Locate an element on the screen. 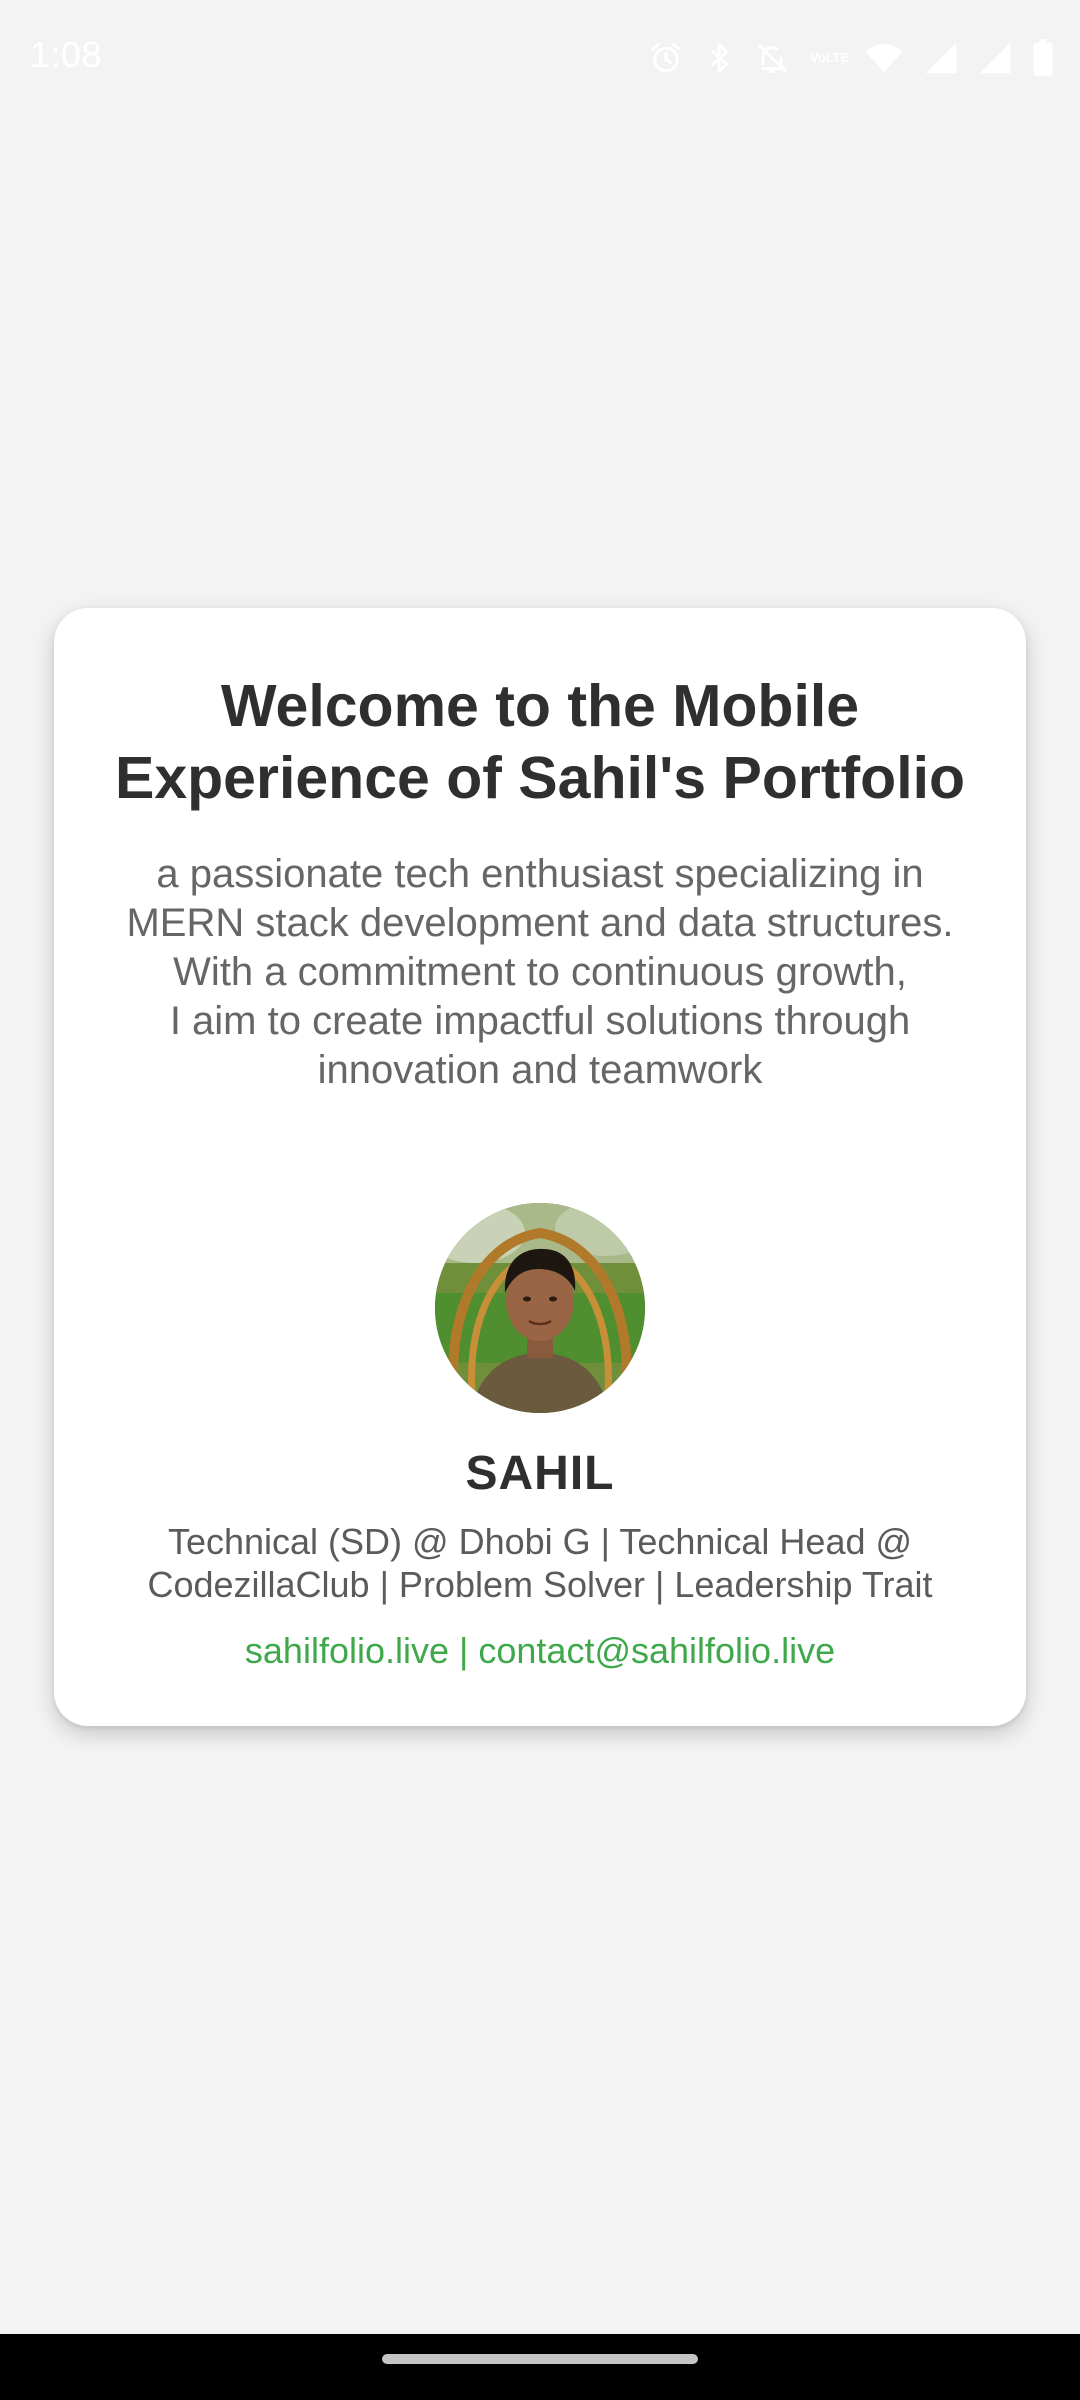  status-icons: VoLTE is located at coordinates (851, 58).